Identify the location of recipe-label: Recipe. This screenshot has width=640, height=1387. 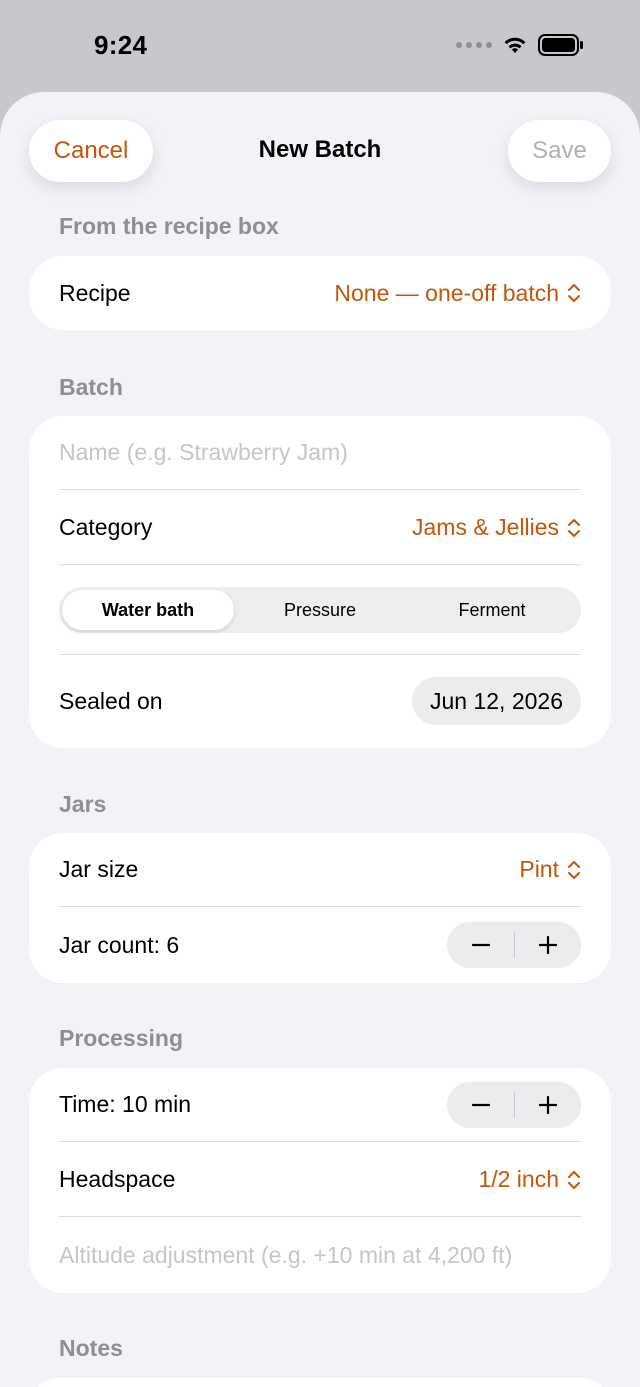
(95, 292).